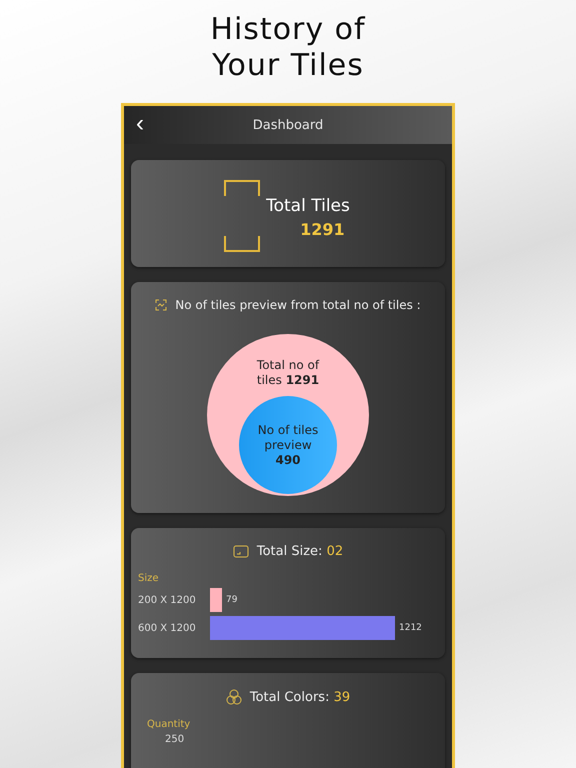 Image resolution: width=576 pixels, height=768 pixels. I want to click on headline: Your Tiles, so click(288, 66).